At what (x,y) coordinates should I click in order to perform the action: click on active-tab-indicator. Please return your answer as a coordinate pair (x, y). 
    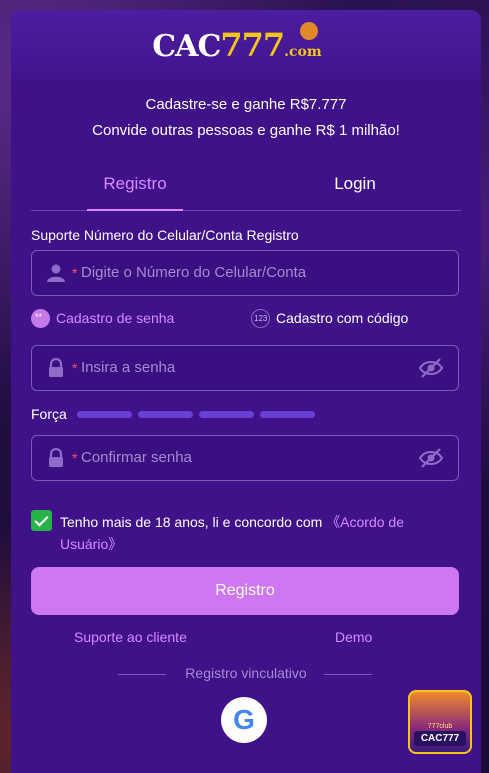
    Looking at the image, I should click on (135, 210).